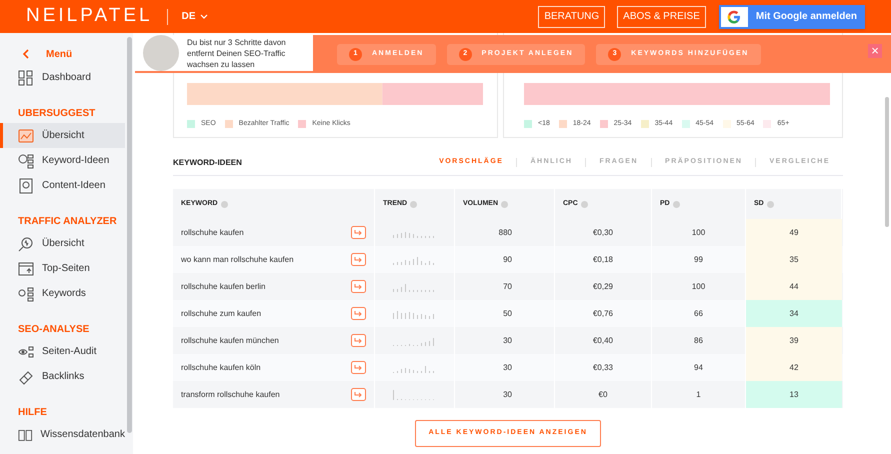 This screenshot has height=454, width=891. Describe the element at coordinates (507, 260) in the screenshot. I see `volume-cell: 90` at that location.